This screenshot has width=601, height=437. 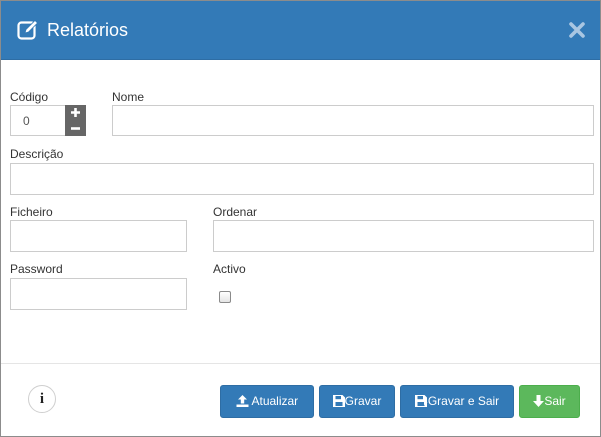 What do you see at coordinates (98, 236) in the screenshot?
I see `ficheiro-input` at bounding box center [98, 236].